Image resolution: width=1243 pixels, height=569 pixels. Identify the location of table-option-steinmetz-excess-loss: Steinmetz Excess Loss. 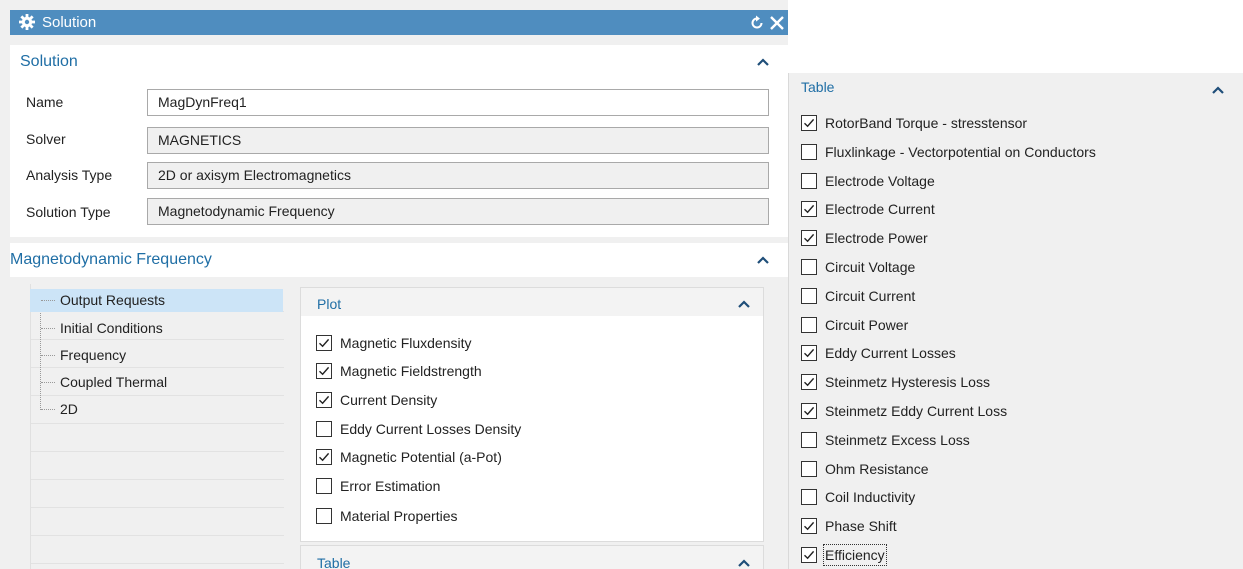
(1011, 441).